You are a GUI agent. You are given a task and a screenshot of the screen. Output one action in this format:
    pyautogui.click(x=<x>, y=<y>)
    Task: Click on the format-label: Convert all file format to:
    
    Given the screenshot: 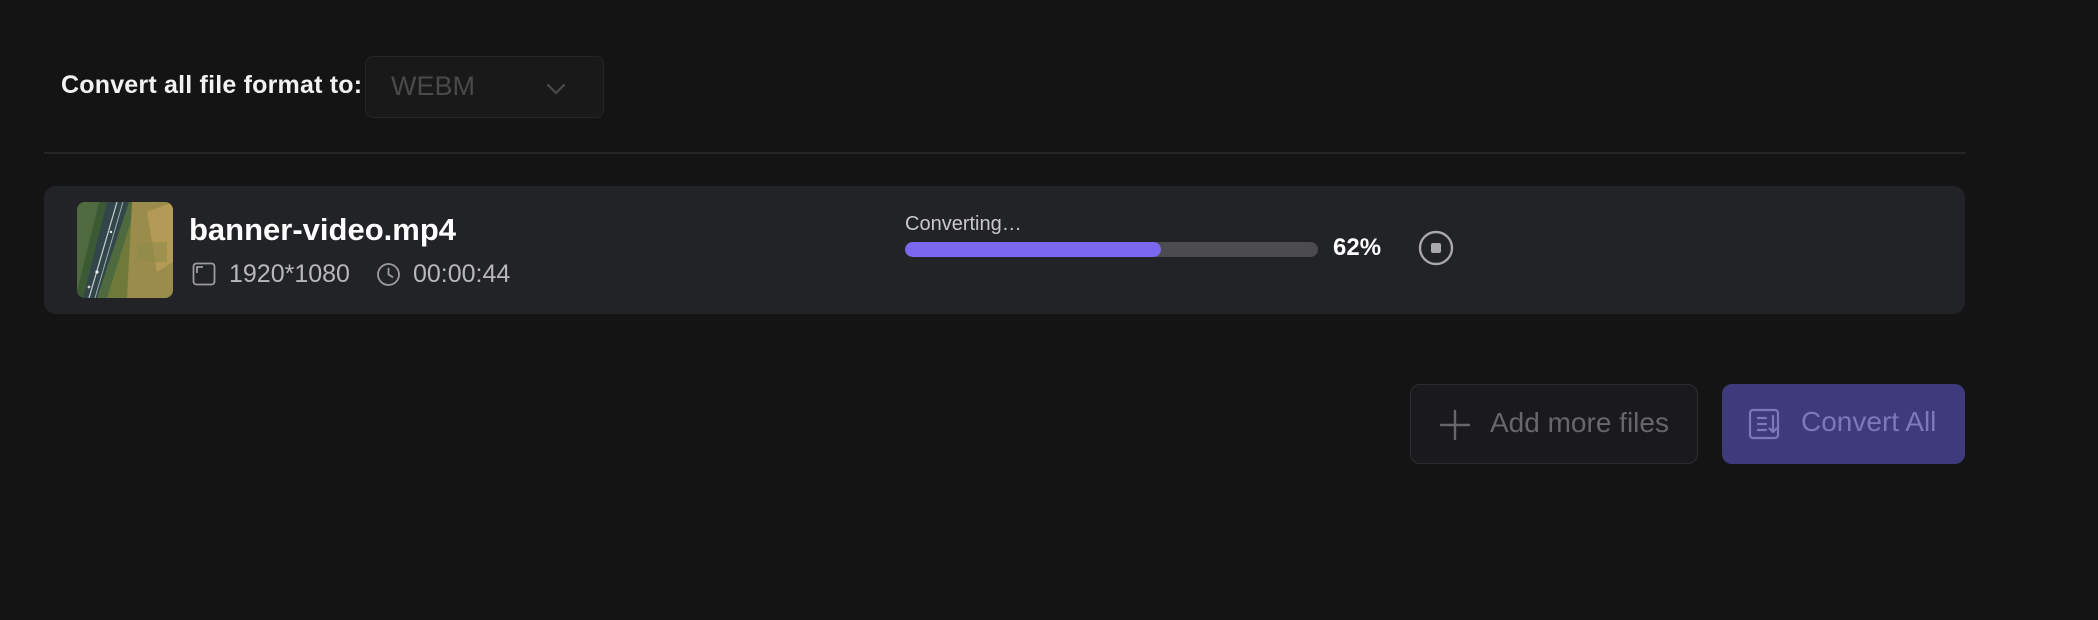 What is the action you would take?
    pyautogui.click(x=212, y=85)
    